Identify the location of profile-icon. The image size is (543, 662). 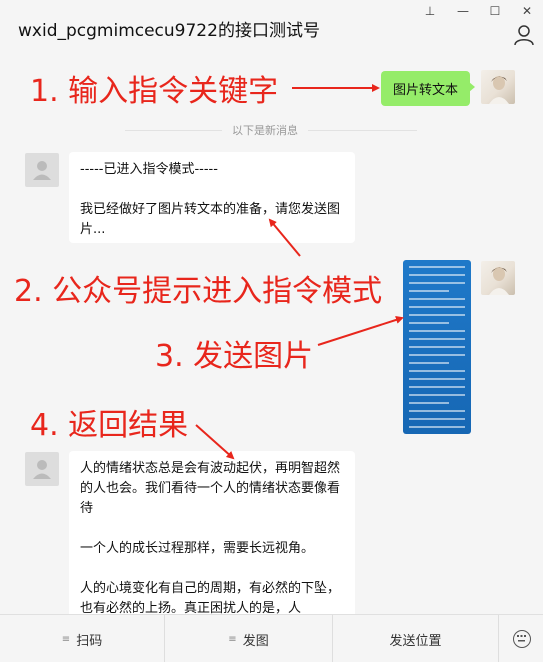
(524, 35).